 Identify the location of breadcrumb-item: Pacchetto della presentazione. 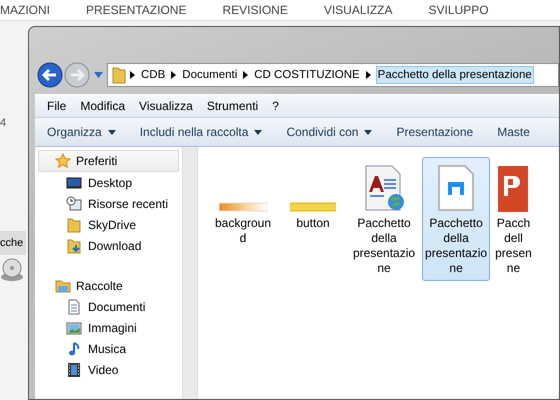
(455, 75).